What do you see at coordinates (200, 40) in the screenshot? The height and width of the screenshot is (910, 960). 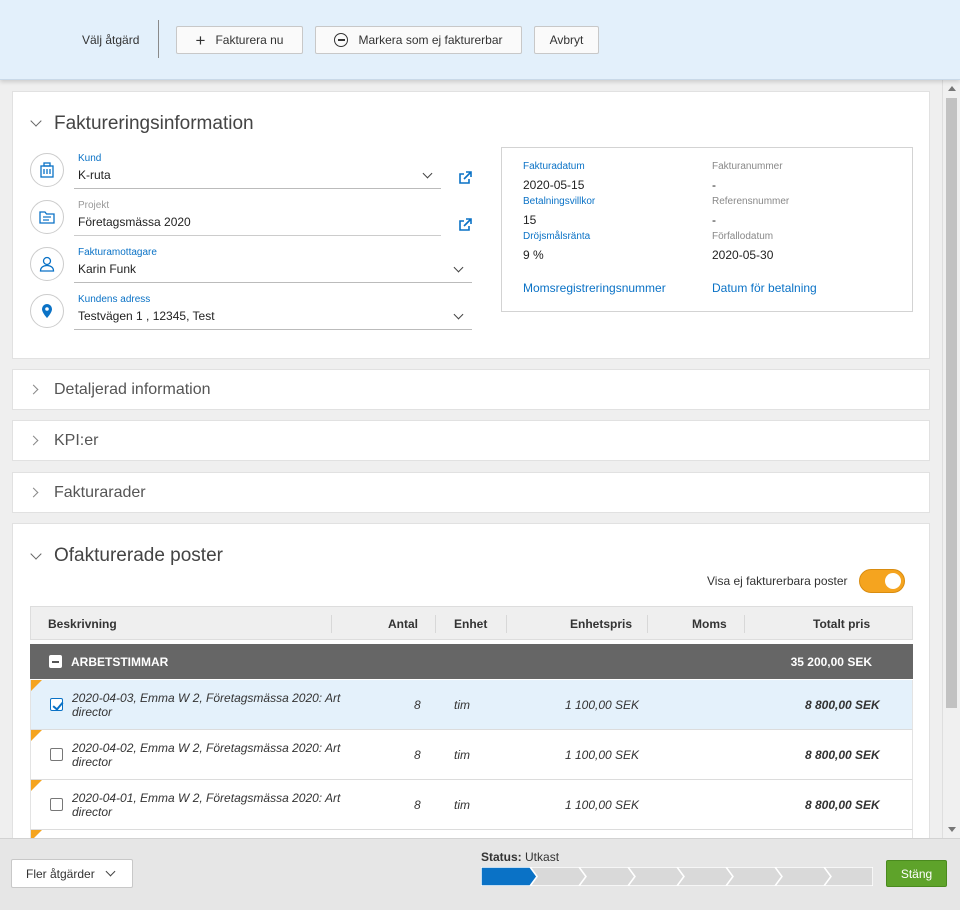 I see `plus-icon: +` at bounding box center [200, 40].